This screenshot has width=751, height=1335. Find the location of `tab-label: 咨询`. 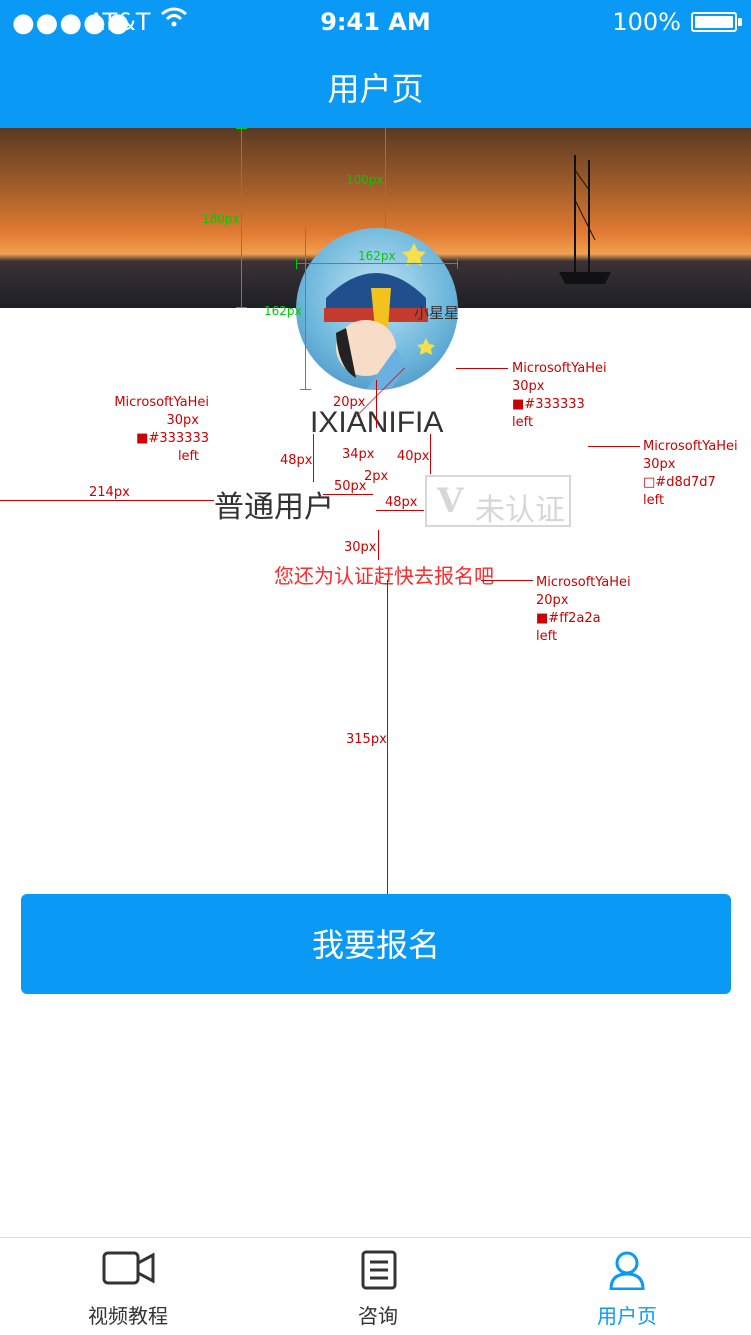

tab-label: 咨询 is located at coordinates (378, 1316).